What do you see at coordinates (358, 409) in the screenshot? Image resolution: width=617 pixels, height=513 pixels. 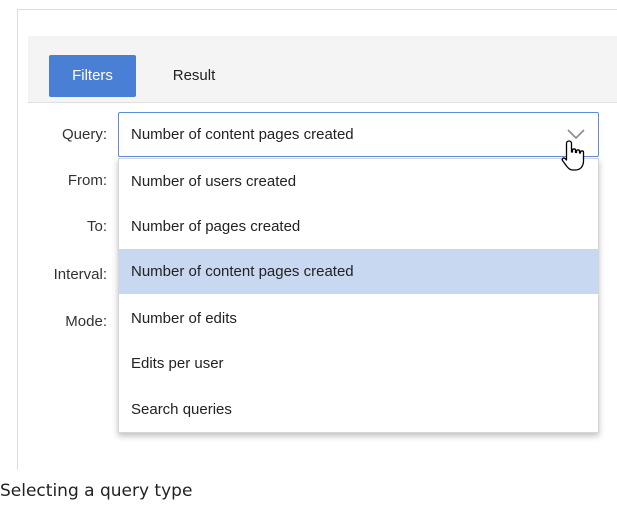 I see `option-search-queries: Search queries` at bounding box center [358, 409].